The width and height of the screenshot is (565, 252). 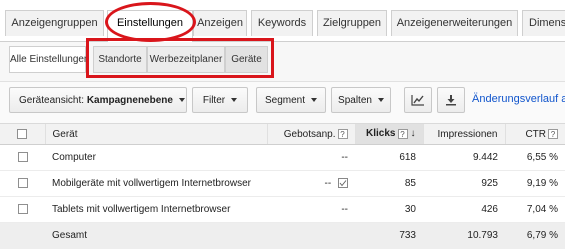 I want to click on clicks-cell: 618, so click(x=389, y=157).